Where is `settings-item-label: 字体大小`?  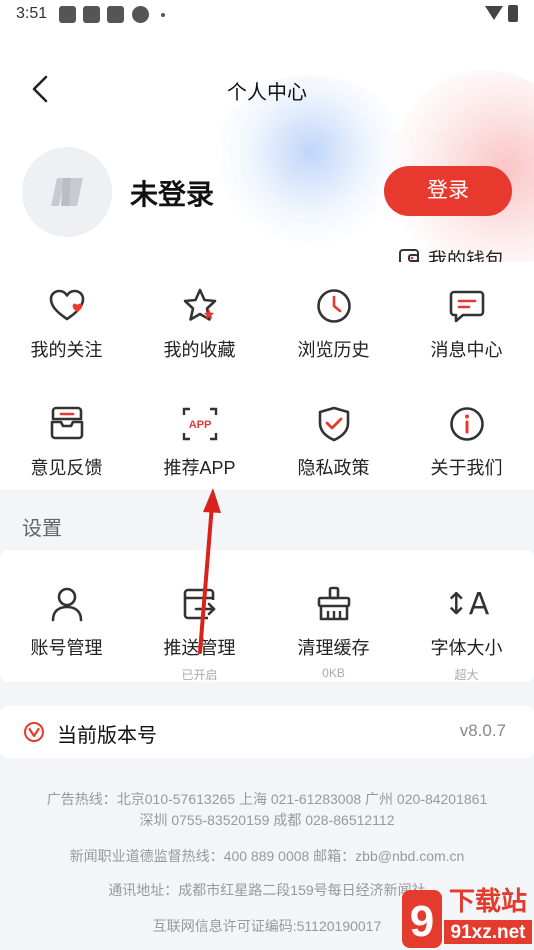
settings-item-label: 字体大小 is located at coordinates (466, 648).